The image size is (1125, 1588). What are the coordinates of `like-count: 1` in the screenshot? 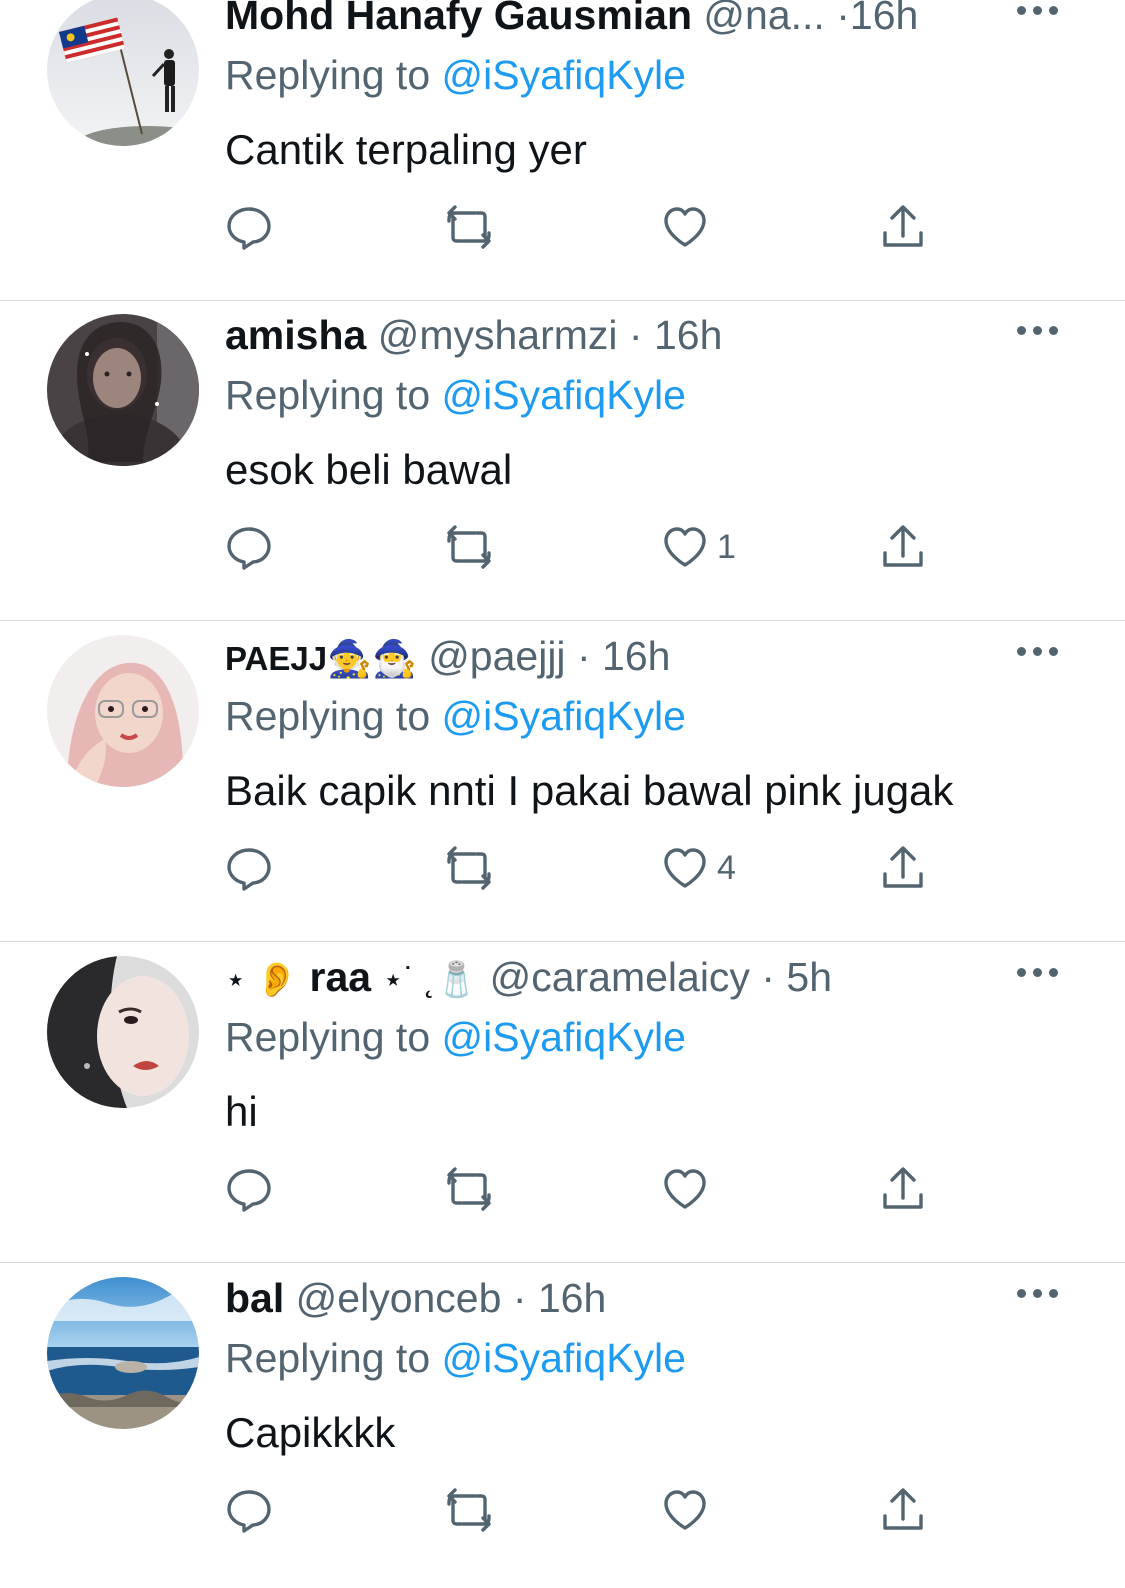 It's located at (726, 546).